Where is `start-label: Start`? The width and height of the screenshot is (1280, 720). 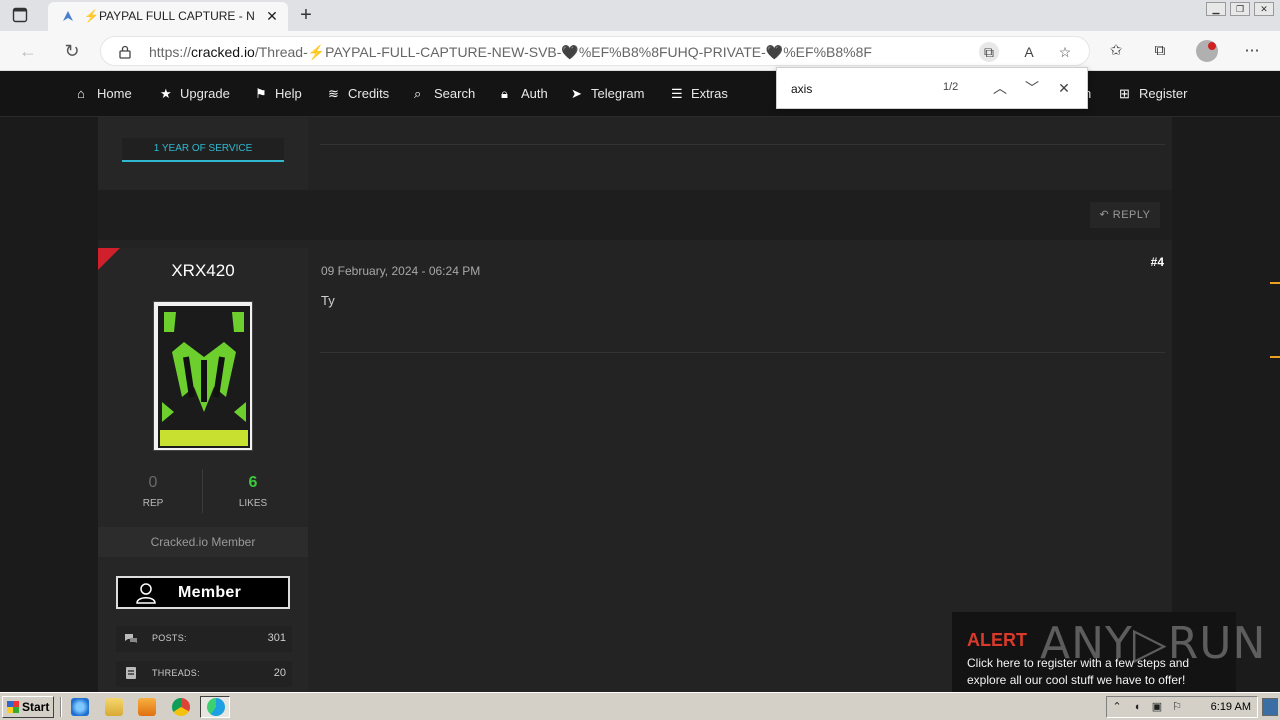 start-label: Start is located at coordinates (36, 707).